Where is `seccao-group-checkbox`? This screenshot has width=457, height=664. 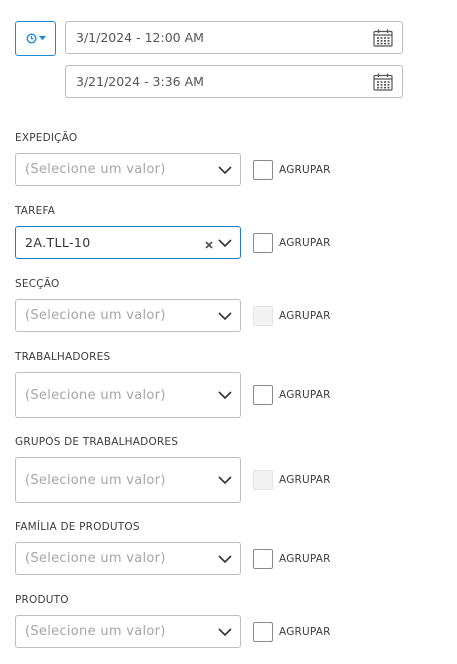 seccao-group-checkbox is located at coordinates (263, 316).